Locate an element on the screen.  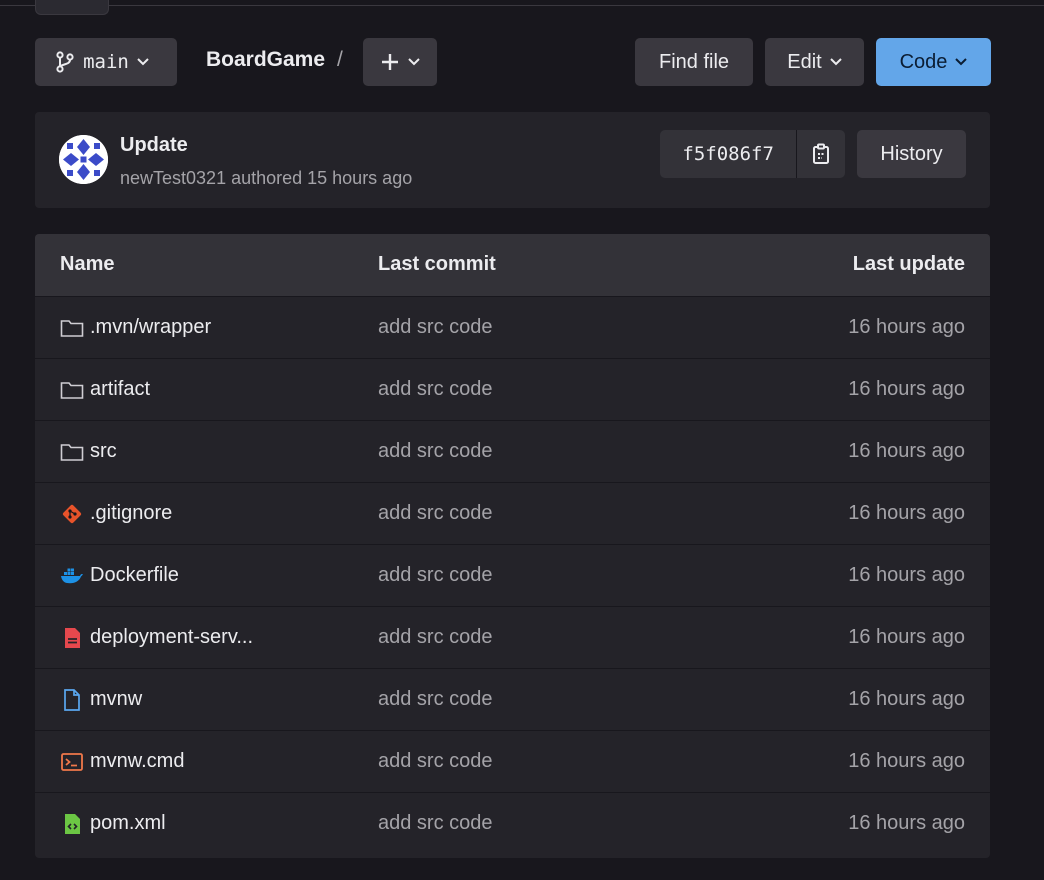
history-label: History is located at coordinates (911, 153).